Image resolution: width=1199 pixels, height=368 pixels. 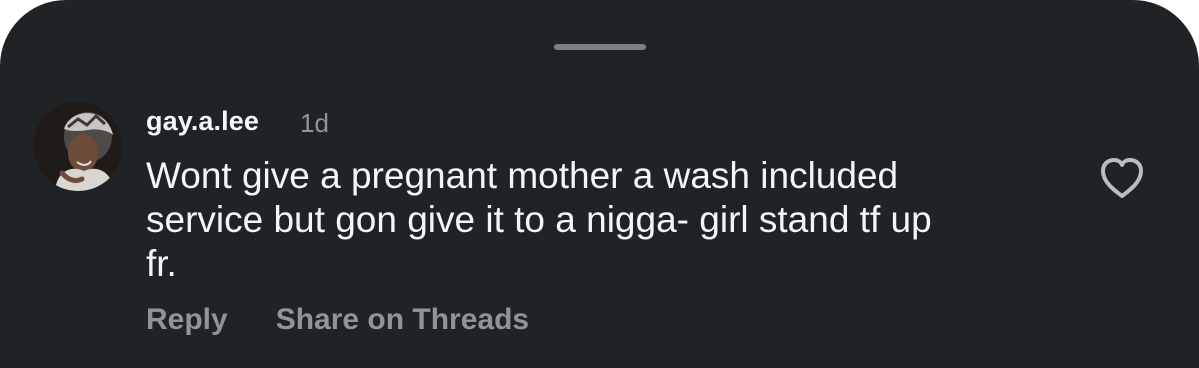 I want to click on comment-actions: Reply Share on Threads, so click(x=337, y=320).